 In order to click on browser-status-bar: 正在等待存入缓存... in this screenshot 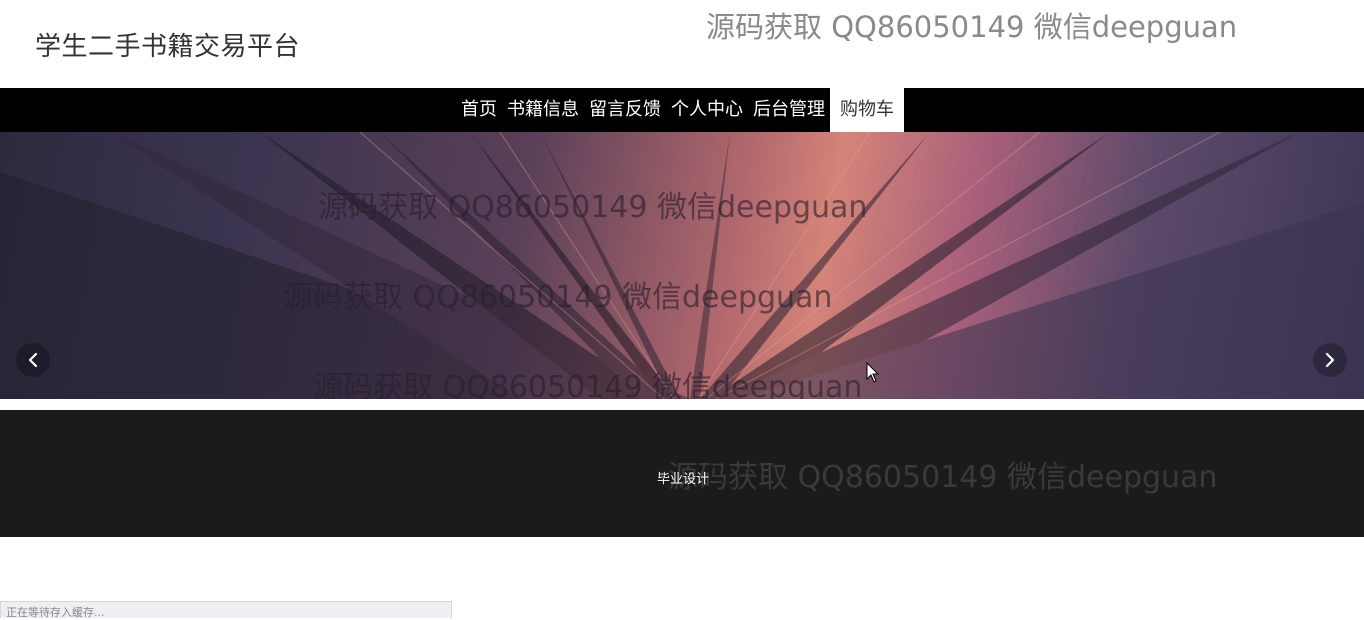, I will do `click(226, 610)`.